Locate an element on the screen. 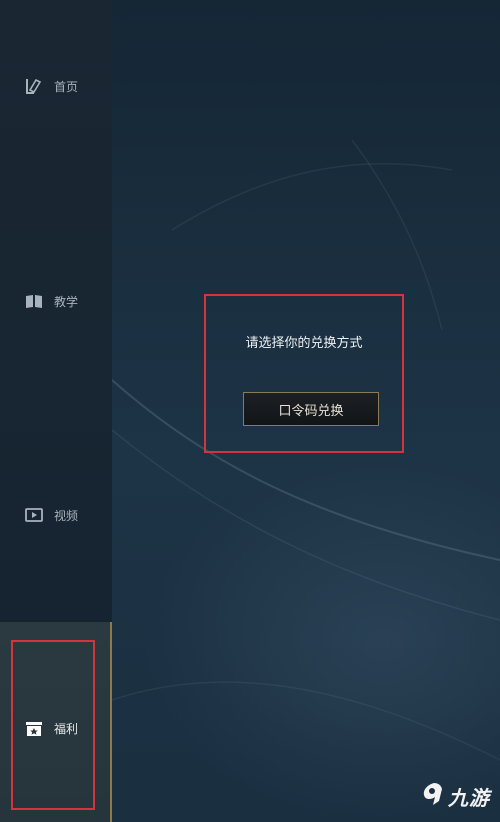 This screenshot has width=500, height=822. sidebar-item-welfare: 福利 is located at coordinates (56, 722).